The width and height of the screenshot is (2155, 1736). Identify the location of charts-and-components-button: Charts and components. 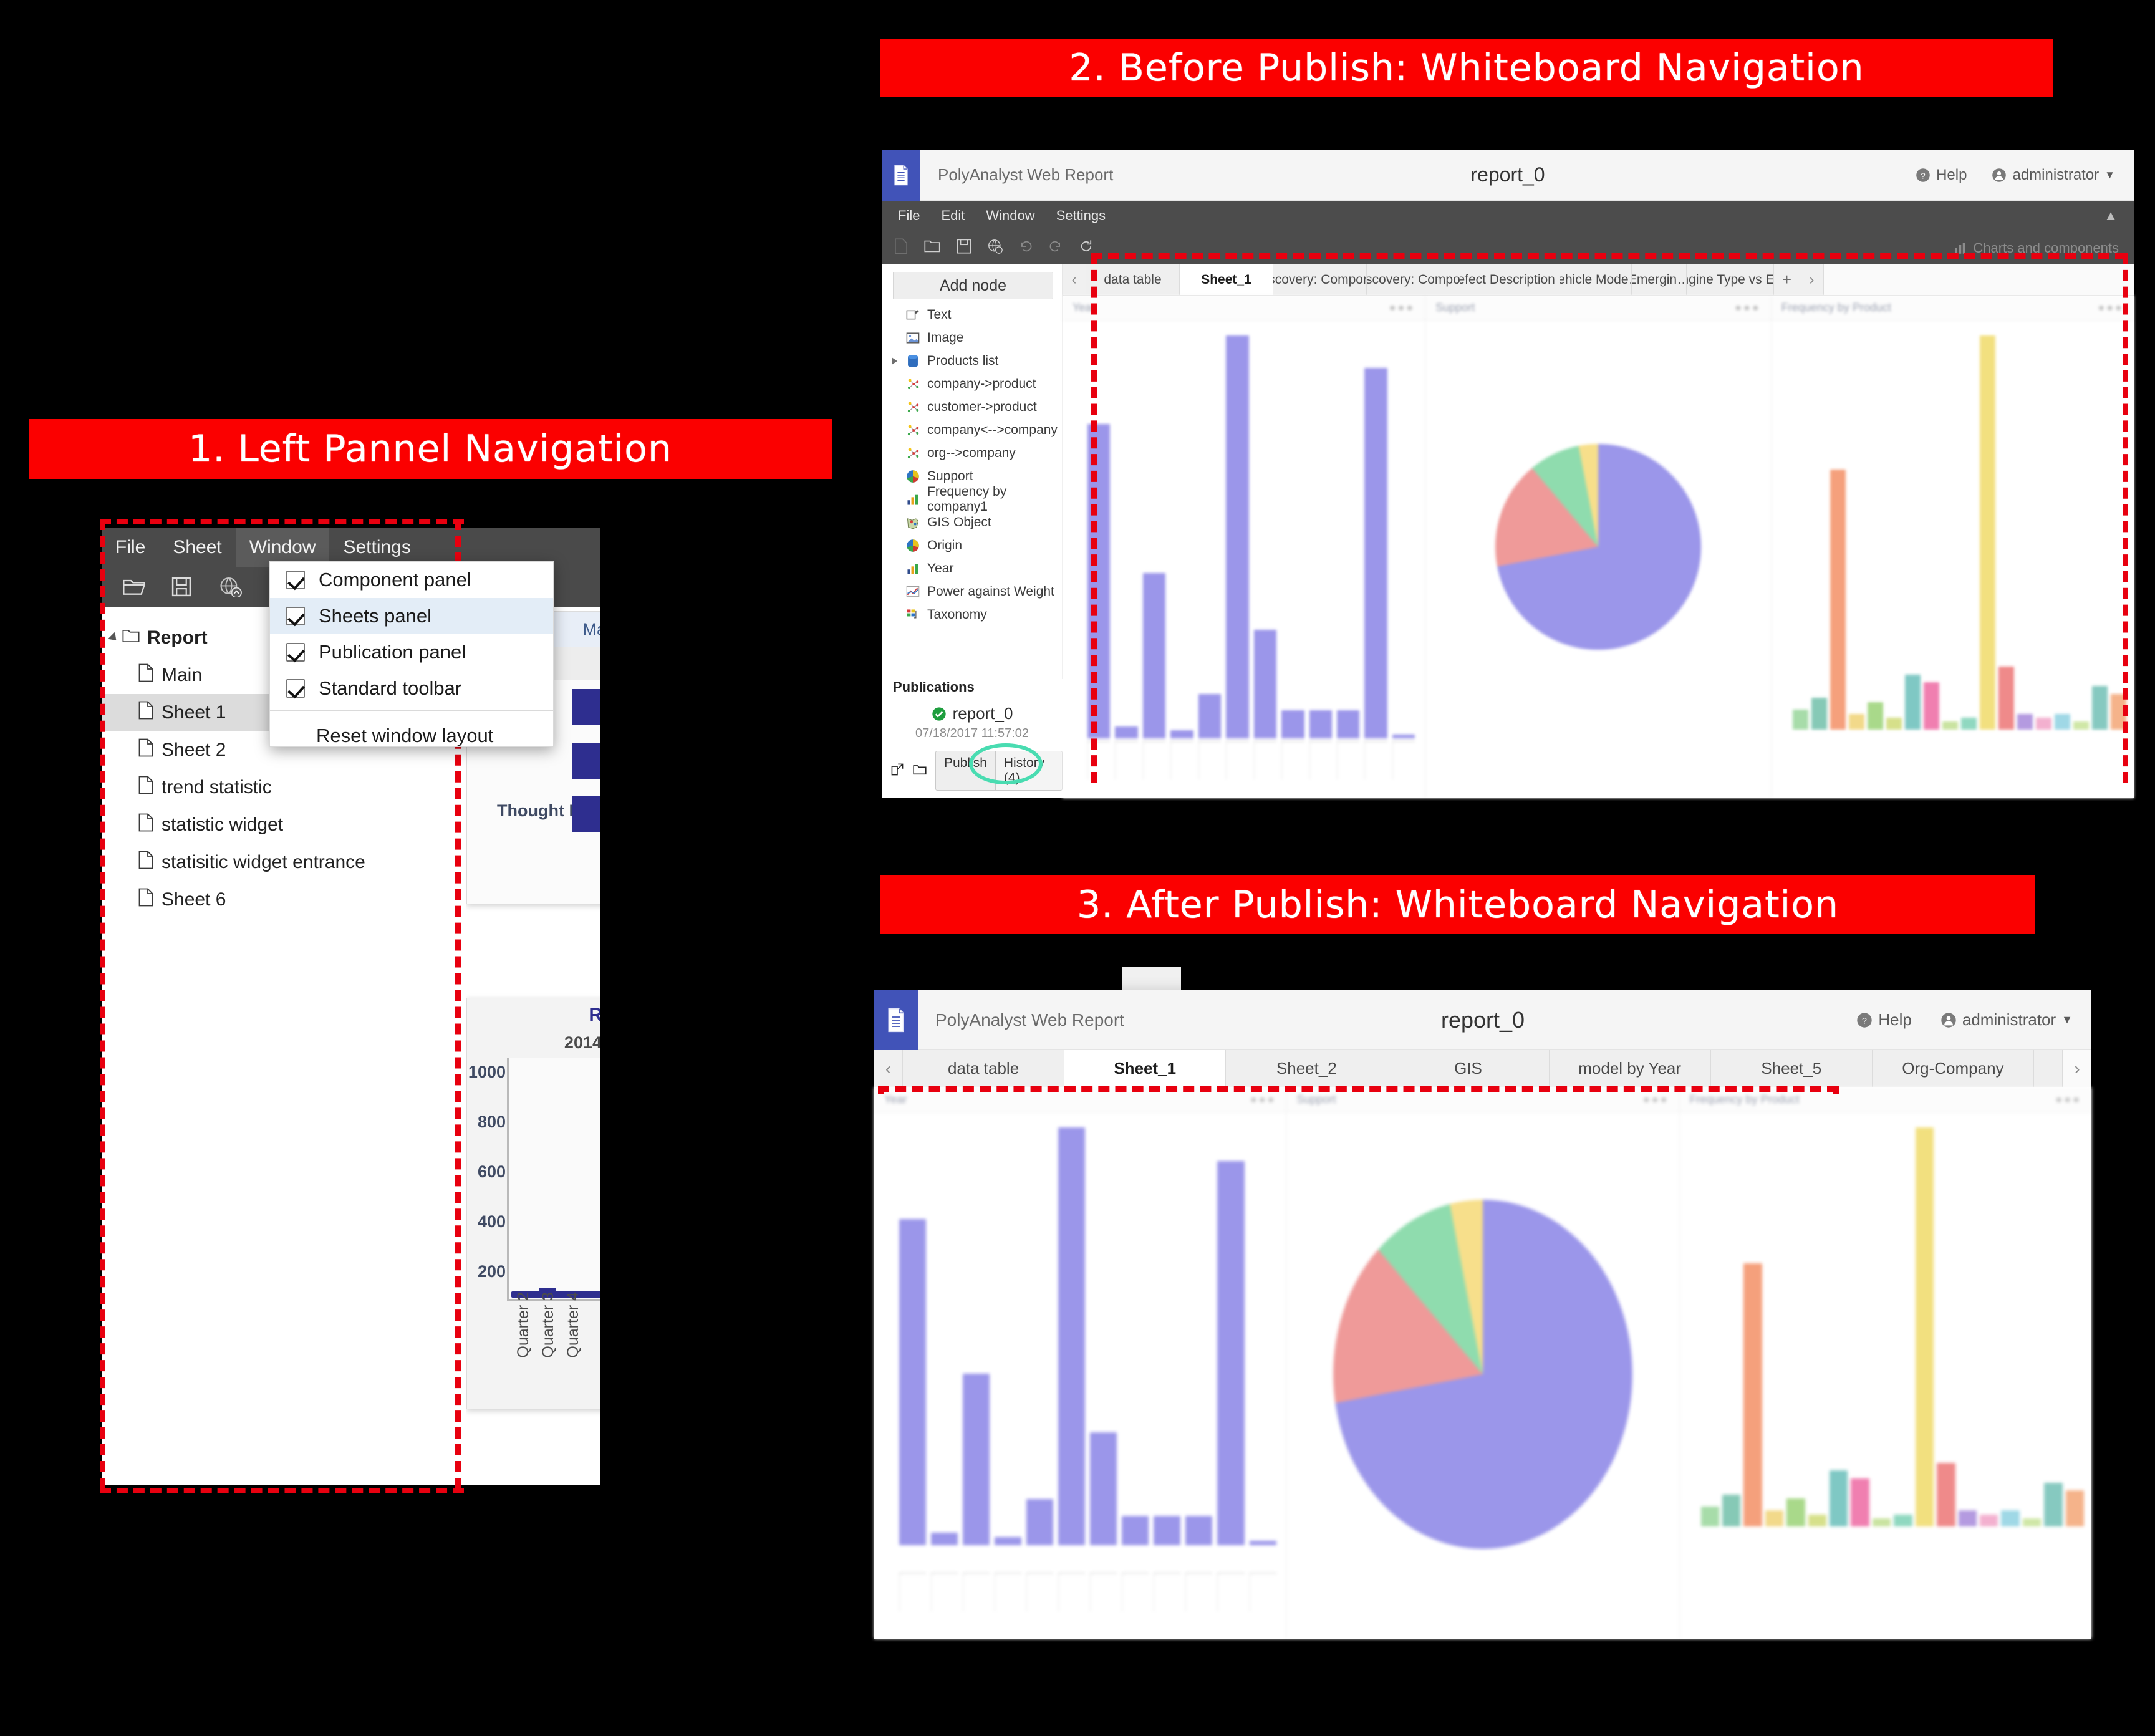
(2036, 248).